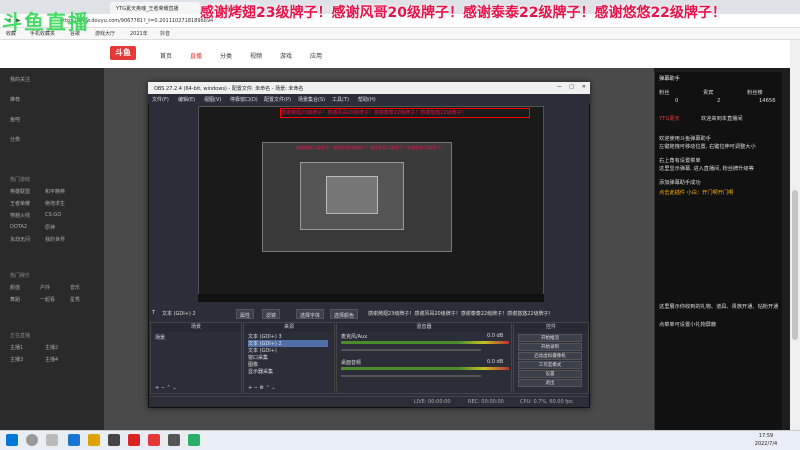  I want to click on menu-view: 视图(V), so click(212, 99).